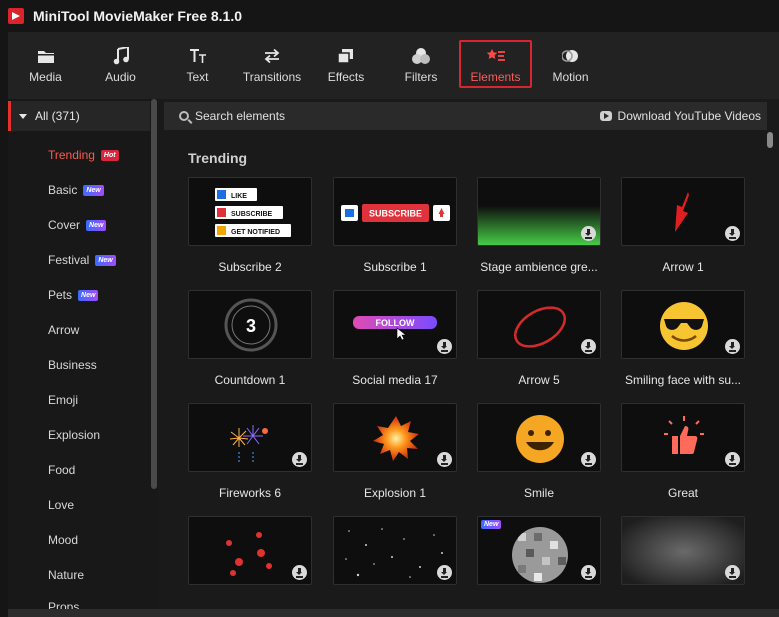 This screenshot has height=617, width=779. I want to click on sidebar-item-label: Nature, so click(66, 575).